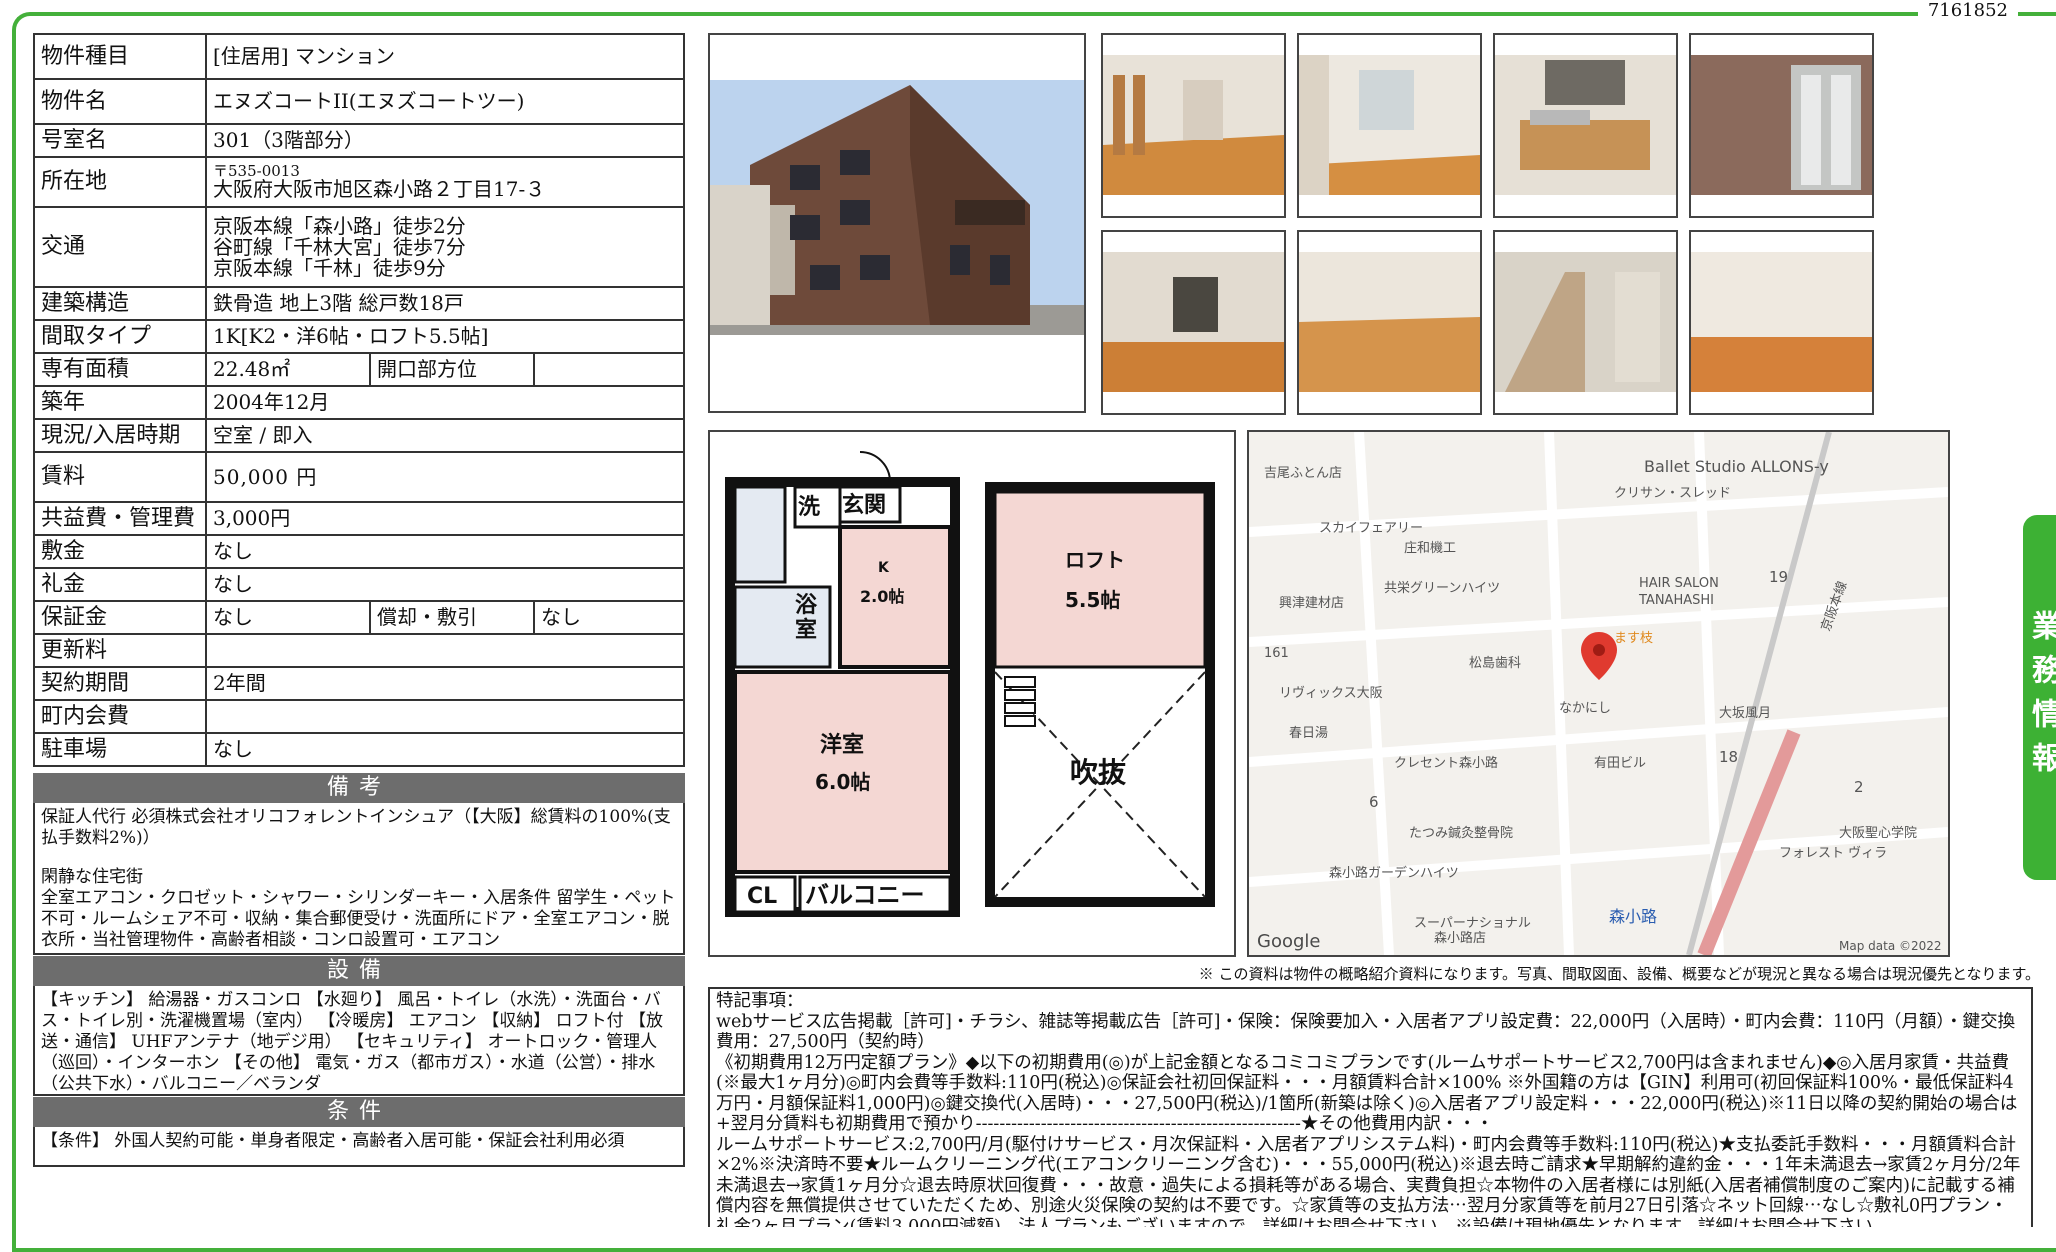 This screenshot has height=1252, width=2056. What do you see at coordinates (809, 507) in the screenshot?
I see `label-wash: 洗` at bounding box center [809, 507].